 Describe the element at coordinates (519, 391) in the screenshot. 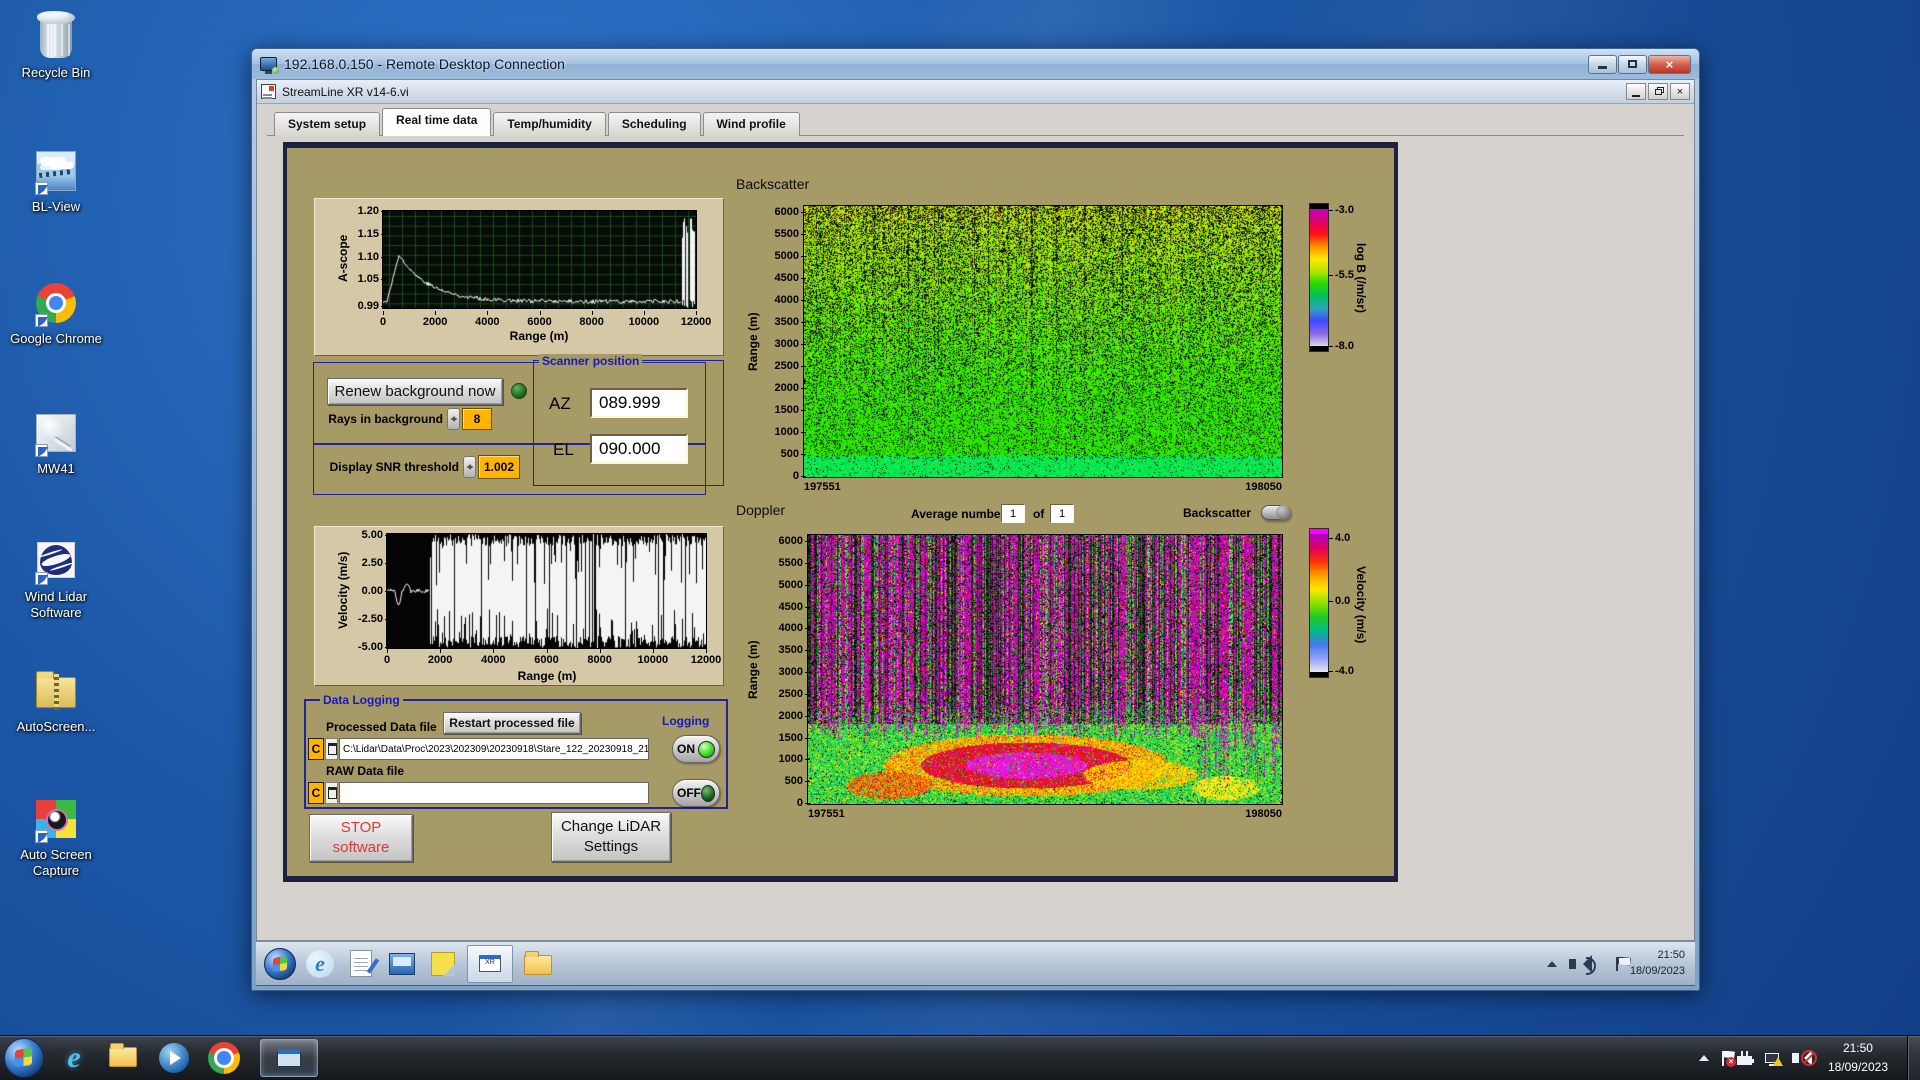

I see `renew-background-led` at that location.